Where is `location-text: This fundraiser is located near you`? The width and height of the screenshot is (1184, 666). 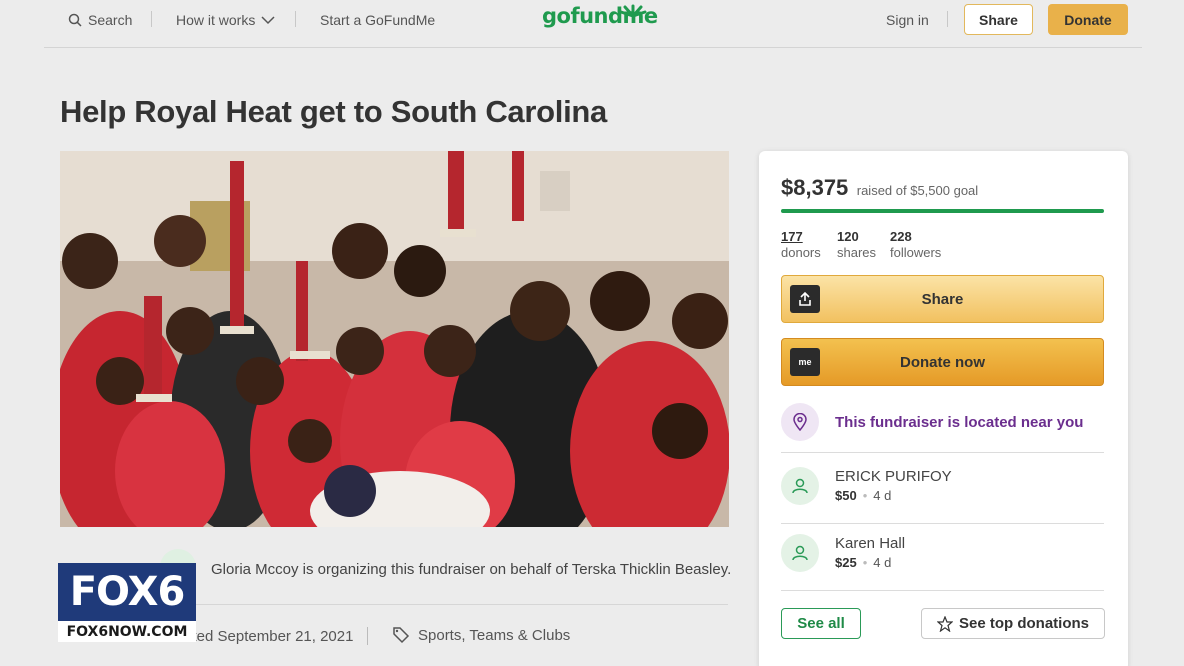
location-text: This fundraiser is located near you is located at coordinates (959, 422).